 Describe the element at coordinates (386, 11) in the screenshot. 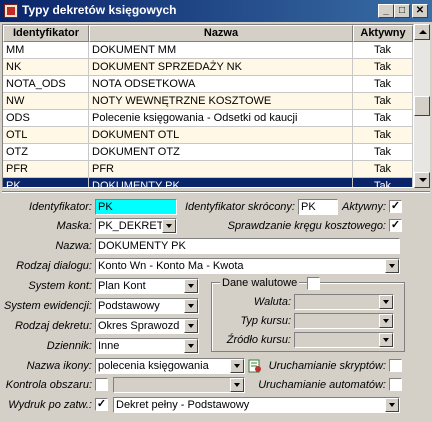

I see `minimize-button: _` at that location.